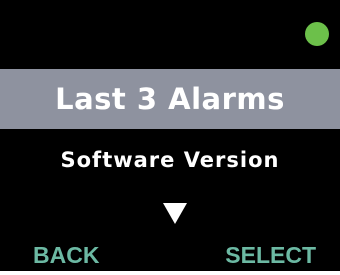 This screenshot has width=340, height=275. I want to click on status-led-icon, so click(317, 34).